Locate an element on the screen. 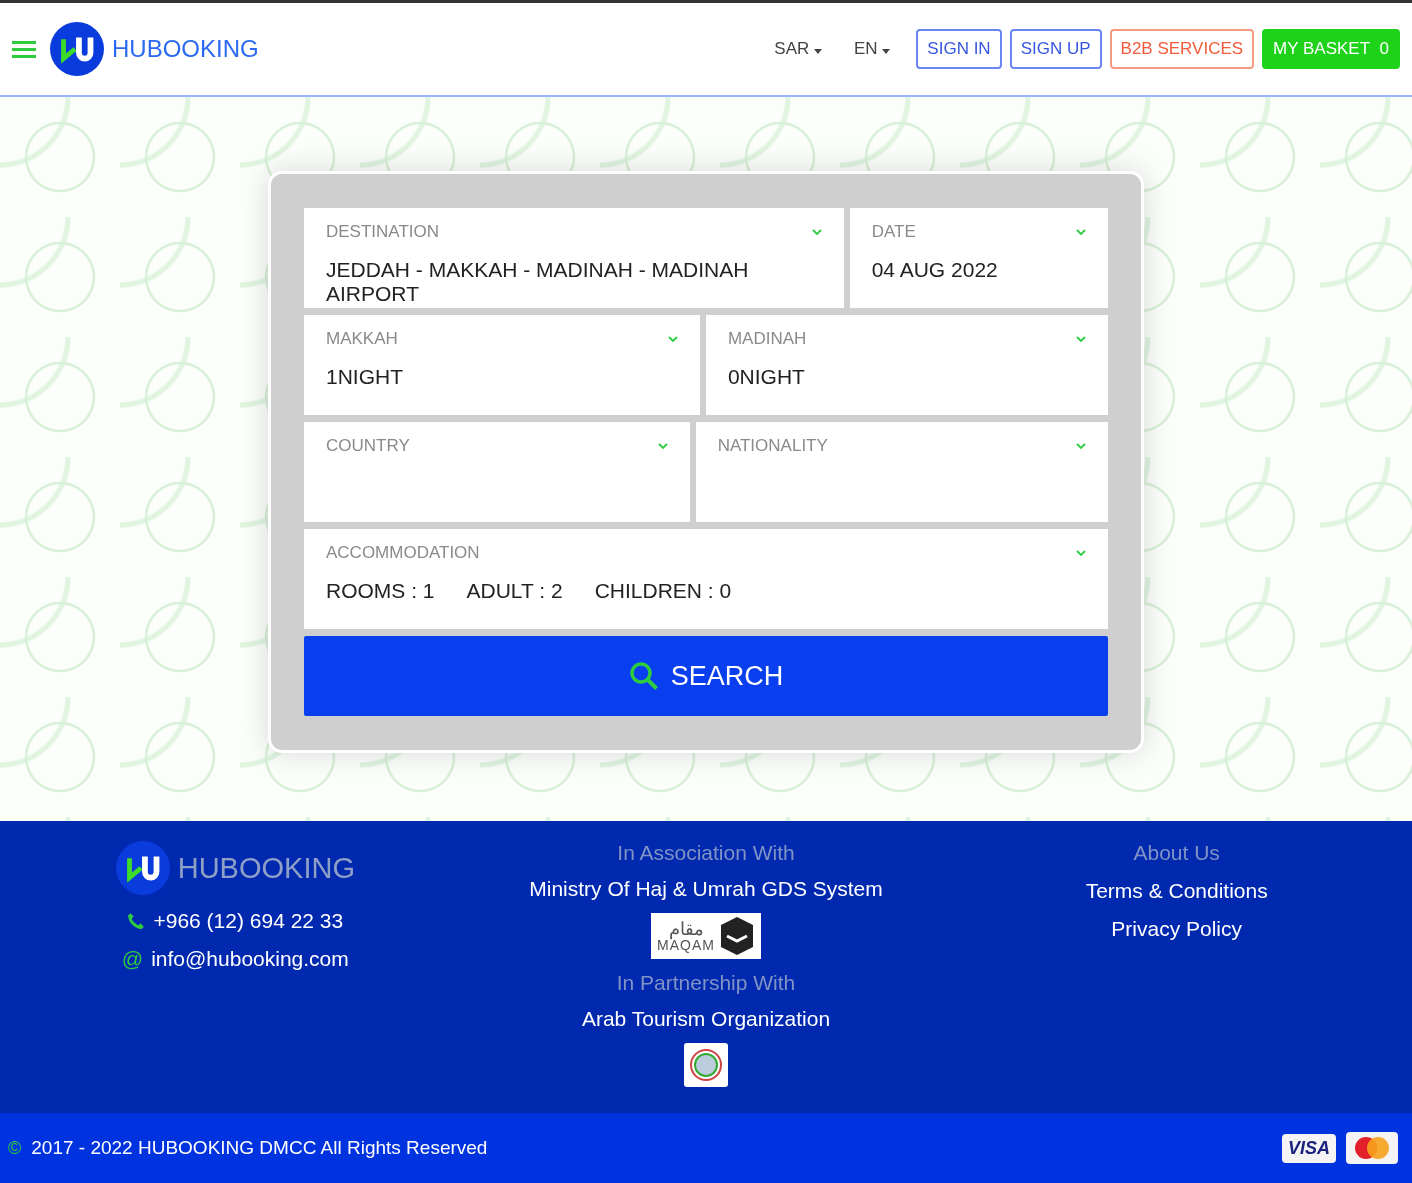 This screenshot has width=1412, height=1183. field-value: ADULT : 2 is located at coordinates (514, 591).